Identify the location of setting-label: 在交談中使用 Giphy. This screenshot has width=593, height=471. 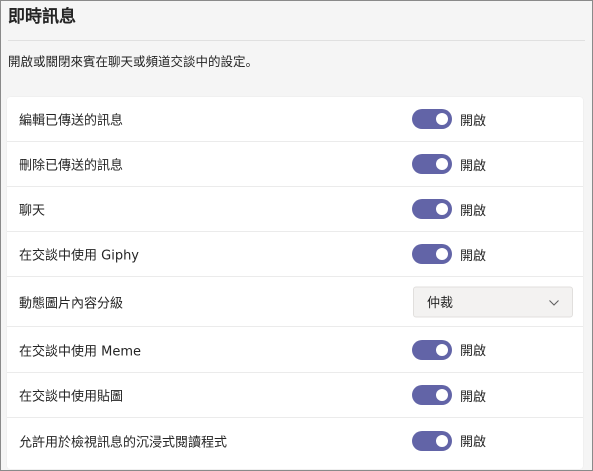
(79, 256).